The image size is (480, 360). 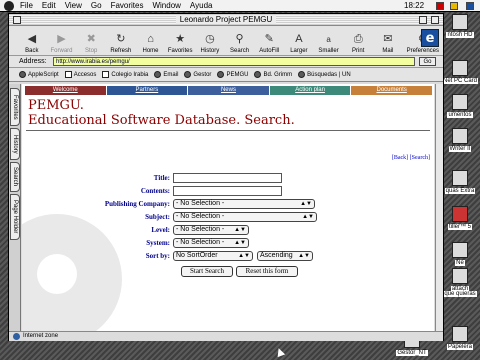 I want to click on favorite-bd-grimm: Bd. Grimm, so click(x=273, y=74).